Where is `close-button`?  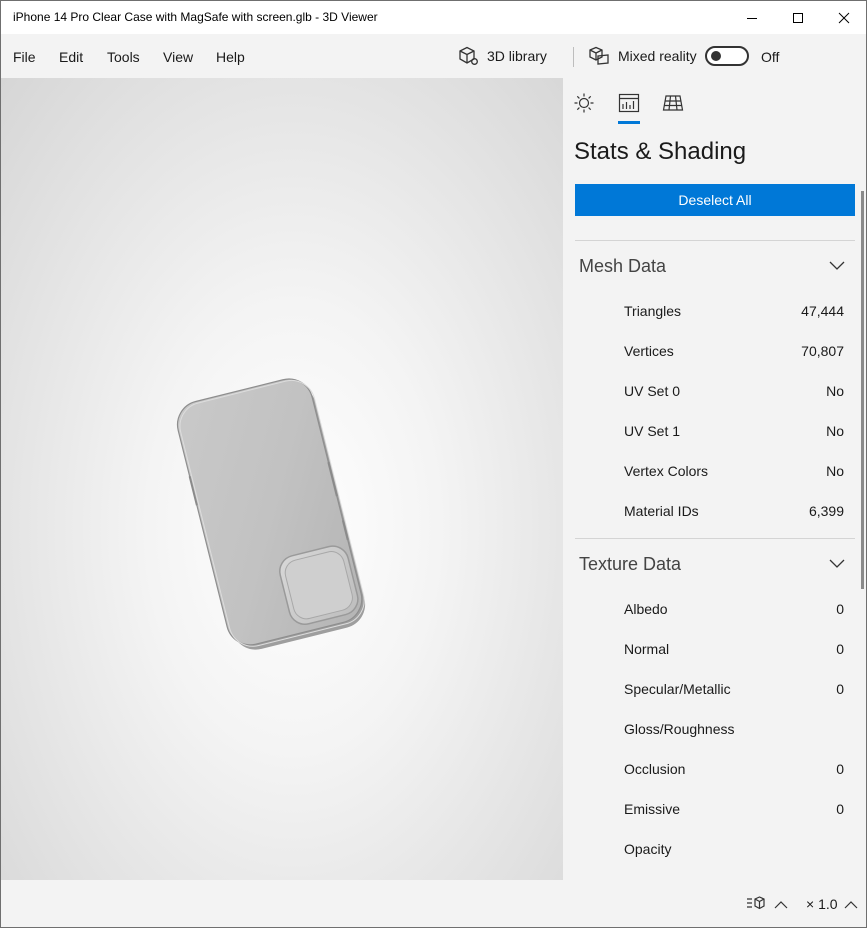 close-button is located at coordinates (844, 17).